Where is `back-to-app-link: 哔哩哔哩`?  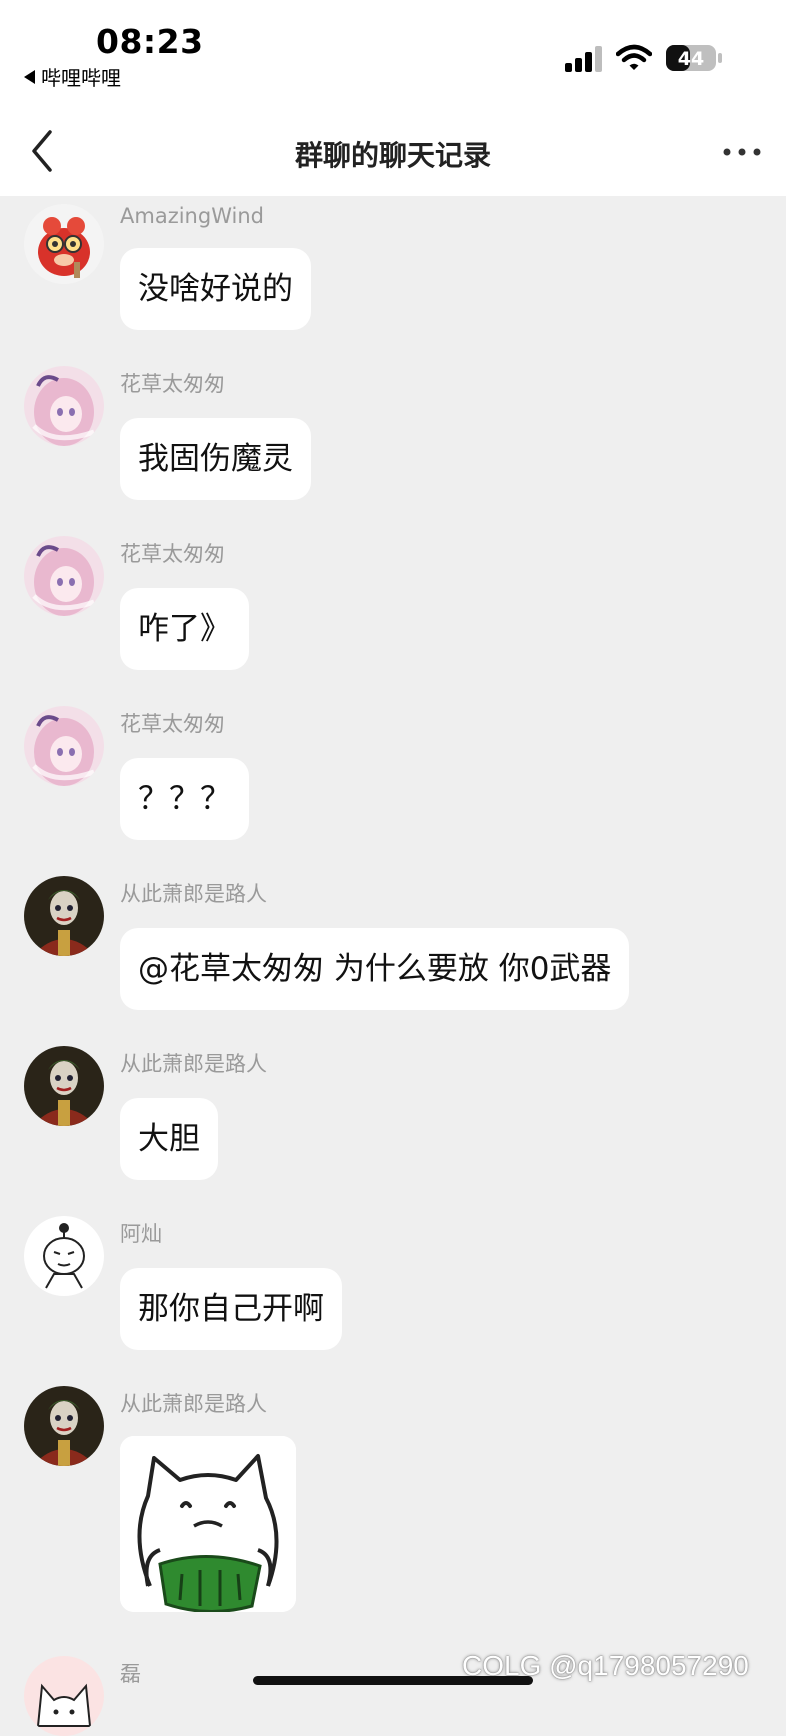
back-to-app-link: 哔哩哔哩 is located at coordinates (72, 76).